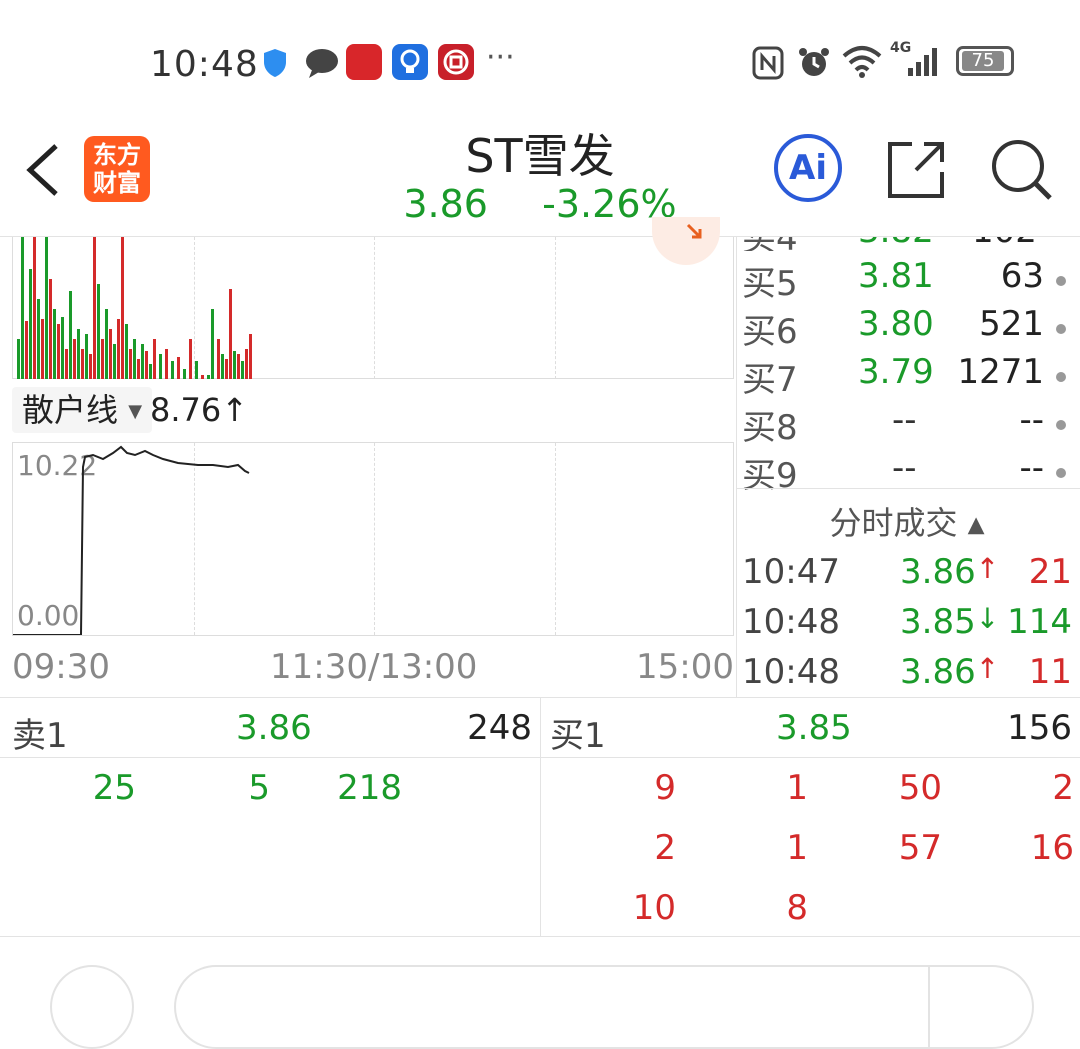  Describe the element at coordinates (770, 380) in the screenshot. I see `order-level-label: 买7` at that location.